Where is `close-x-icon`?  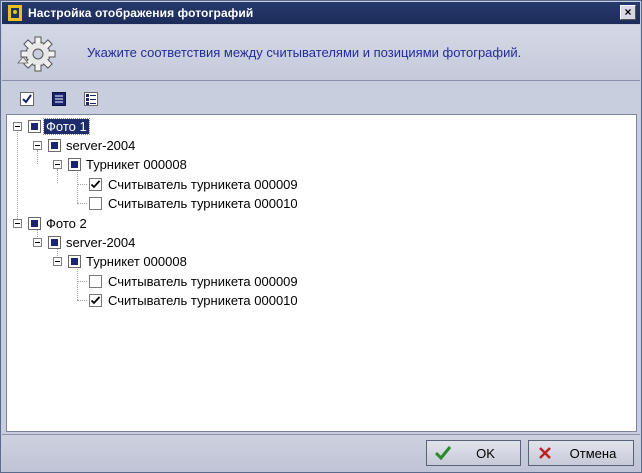
close-x-icon is located at coordinates (545, 453).